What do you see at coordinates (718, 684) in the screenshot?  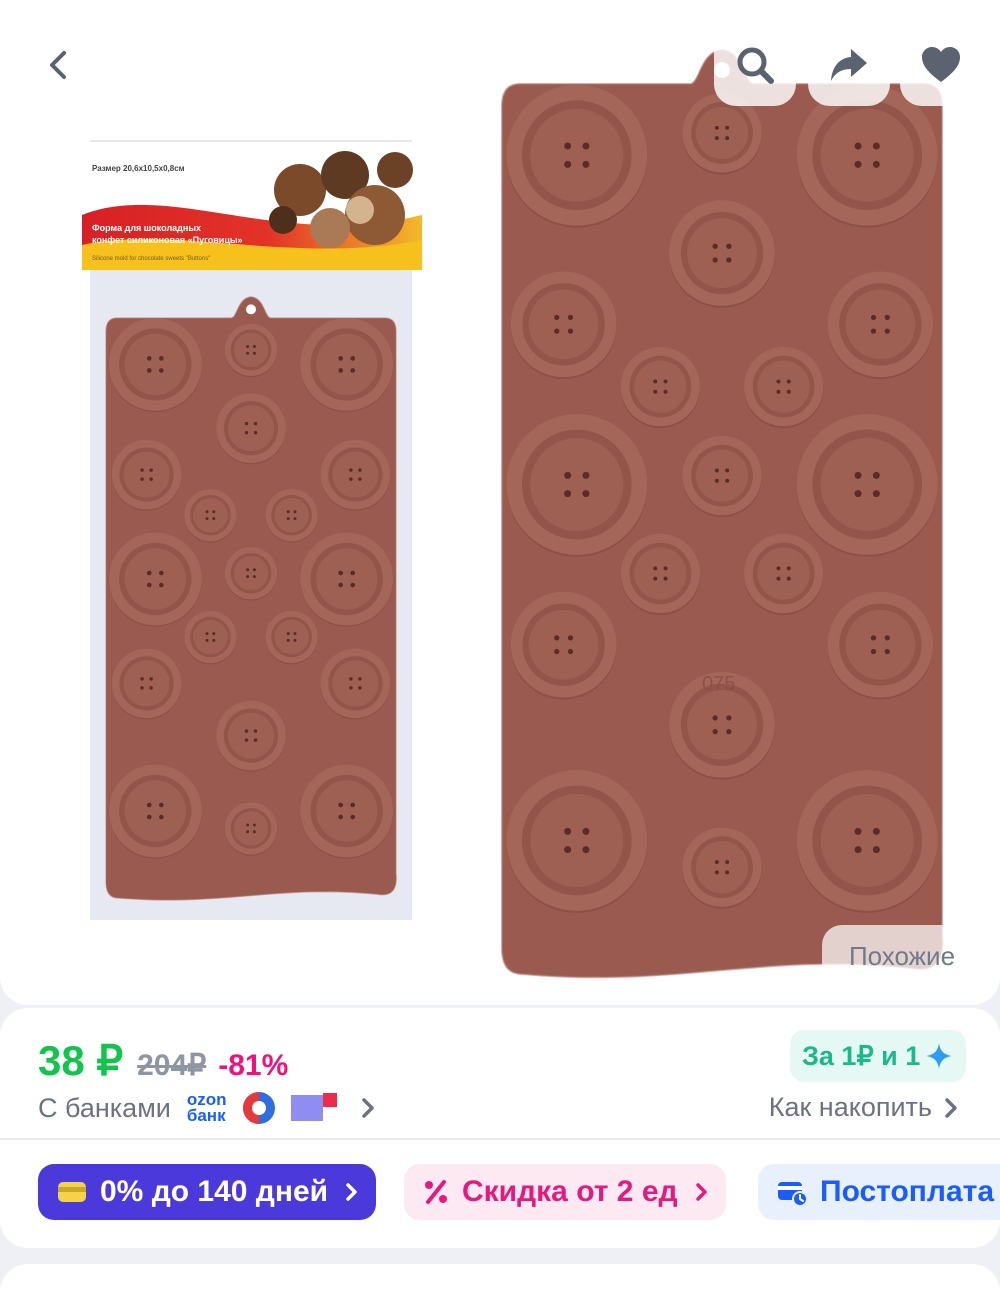 I see `mold-number: 075` at bounding box center [718, 684].